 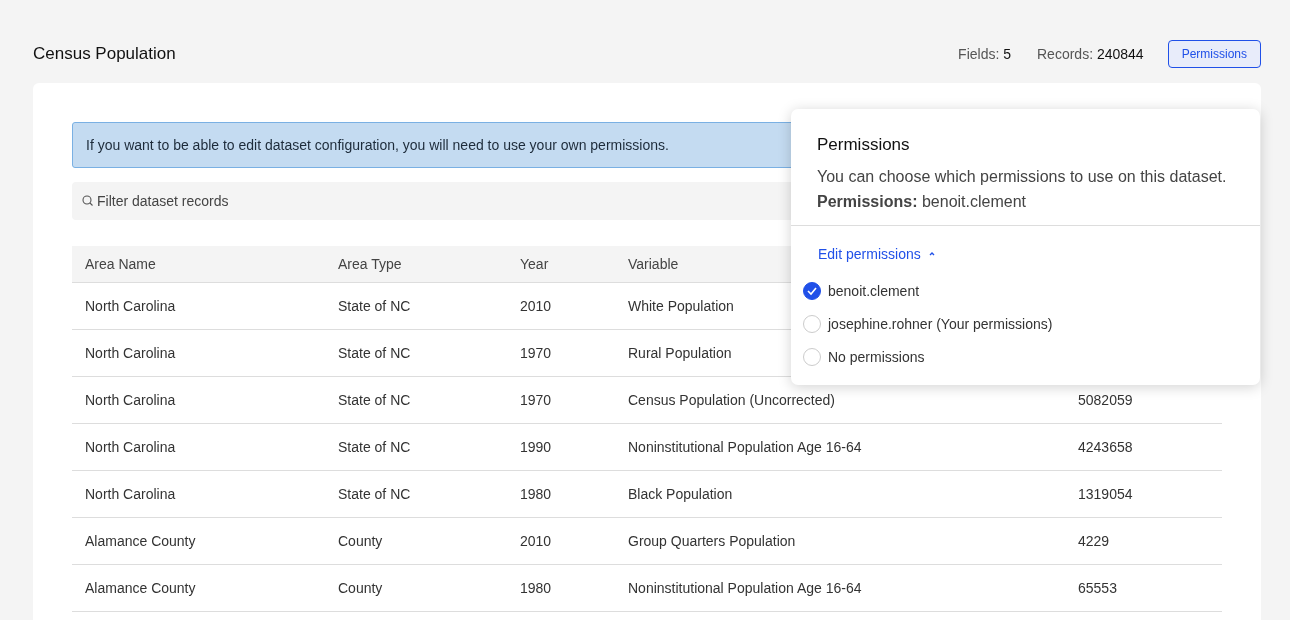 What do you see at coordinates (1214, 54) in the screenshot?
I see `permissions-button: Permissions` at bounding box center [1214, 54].